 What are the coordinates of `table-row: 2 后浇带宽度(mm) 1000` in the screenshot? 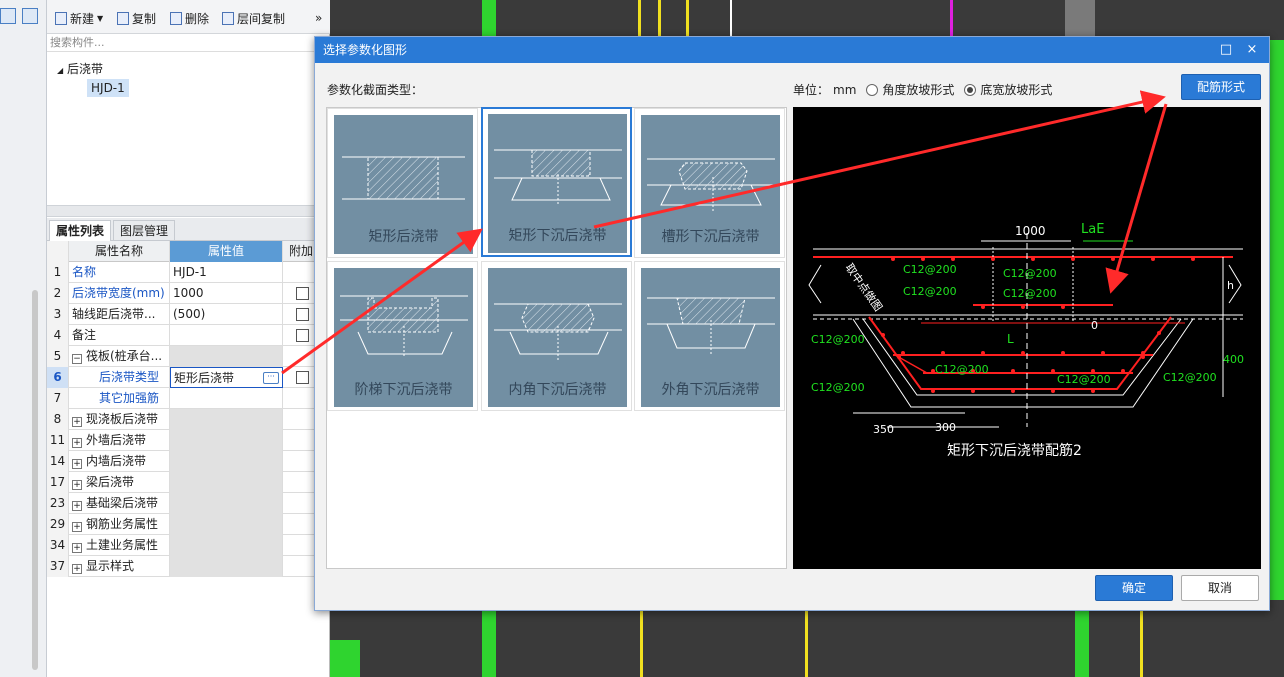 It's located at (188, 293).